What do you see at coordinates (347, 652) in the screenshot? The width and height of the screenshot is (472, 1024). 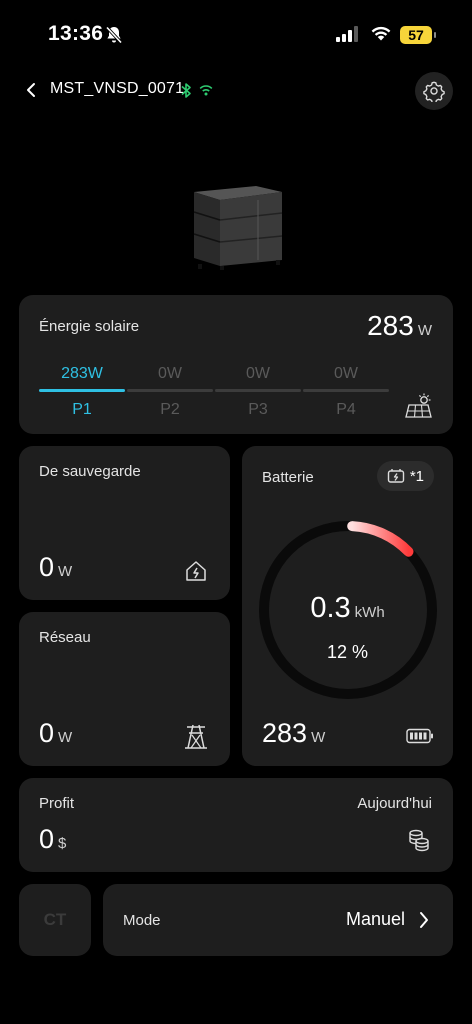 I see `battery-percent: 12 %` at bounding box center [347, 652].